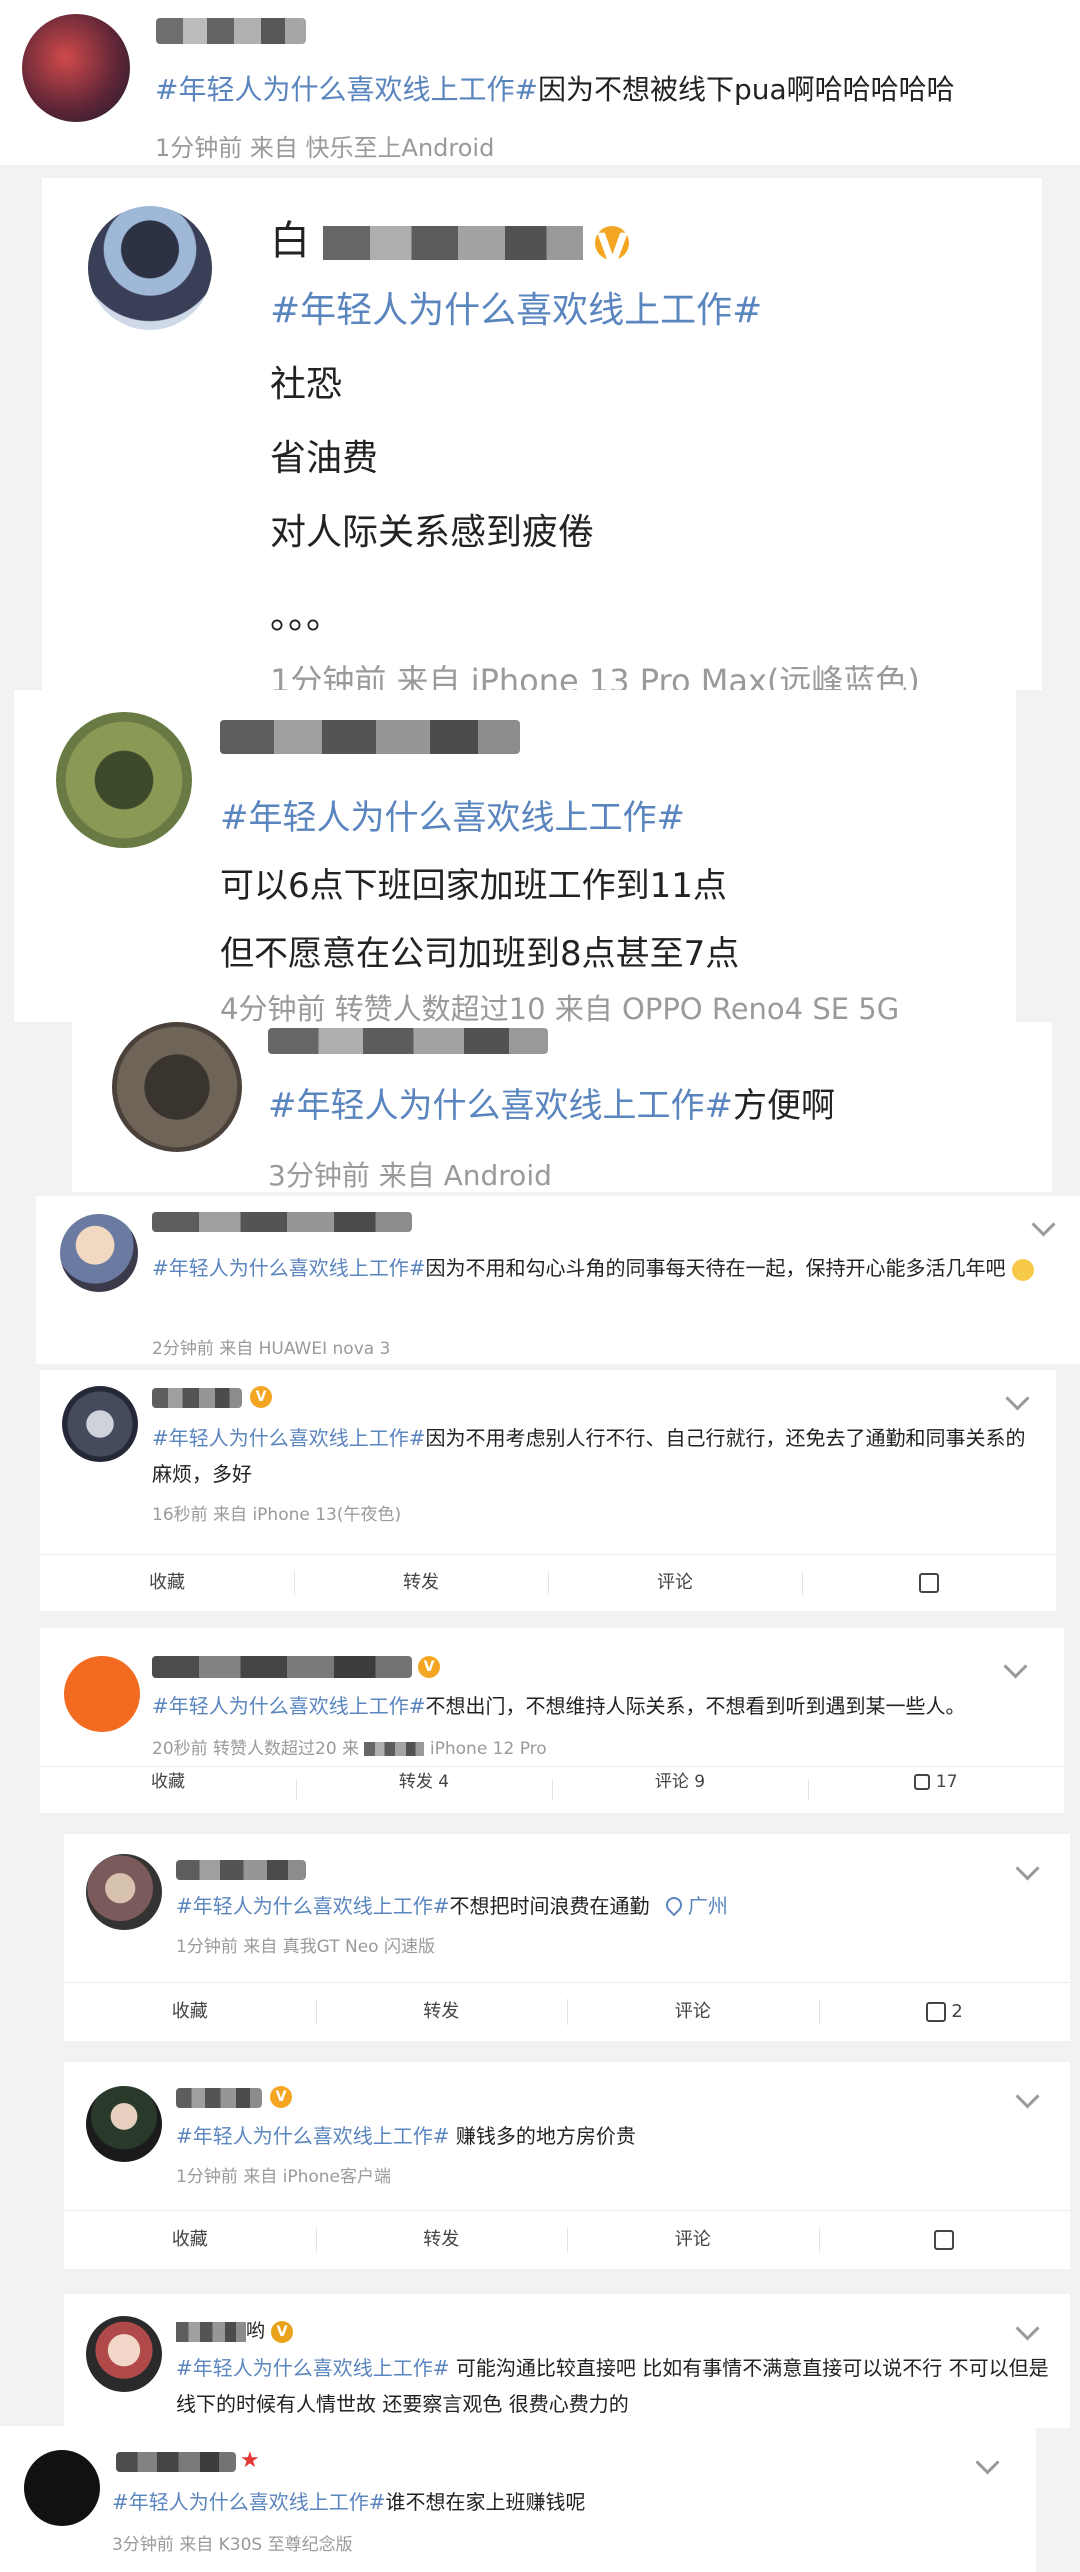 This screenshot has width=1080, height=2572. I want to click on post-card-4: #年轻人为什么喜欢线上工作#方便啊 3分钟前 来自 Android, so click(562, 1107).